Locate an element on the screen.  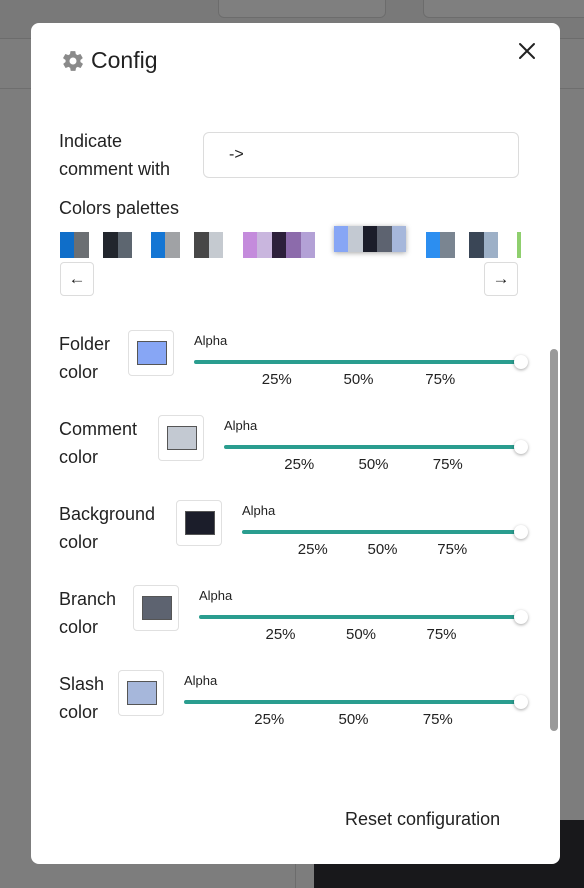
reset-configuration-button: Reset configuration is located at coordinates (422, 819).